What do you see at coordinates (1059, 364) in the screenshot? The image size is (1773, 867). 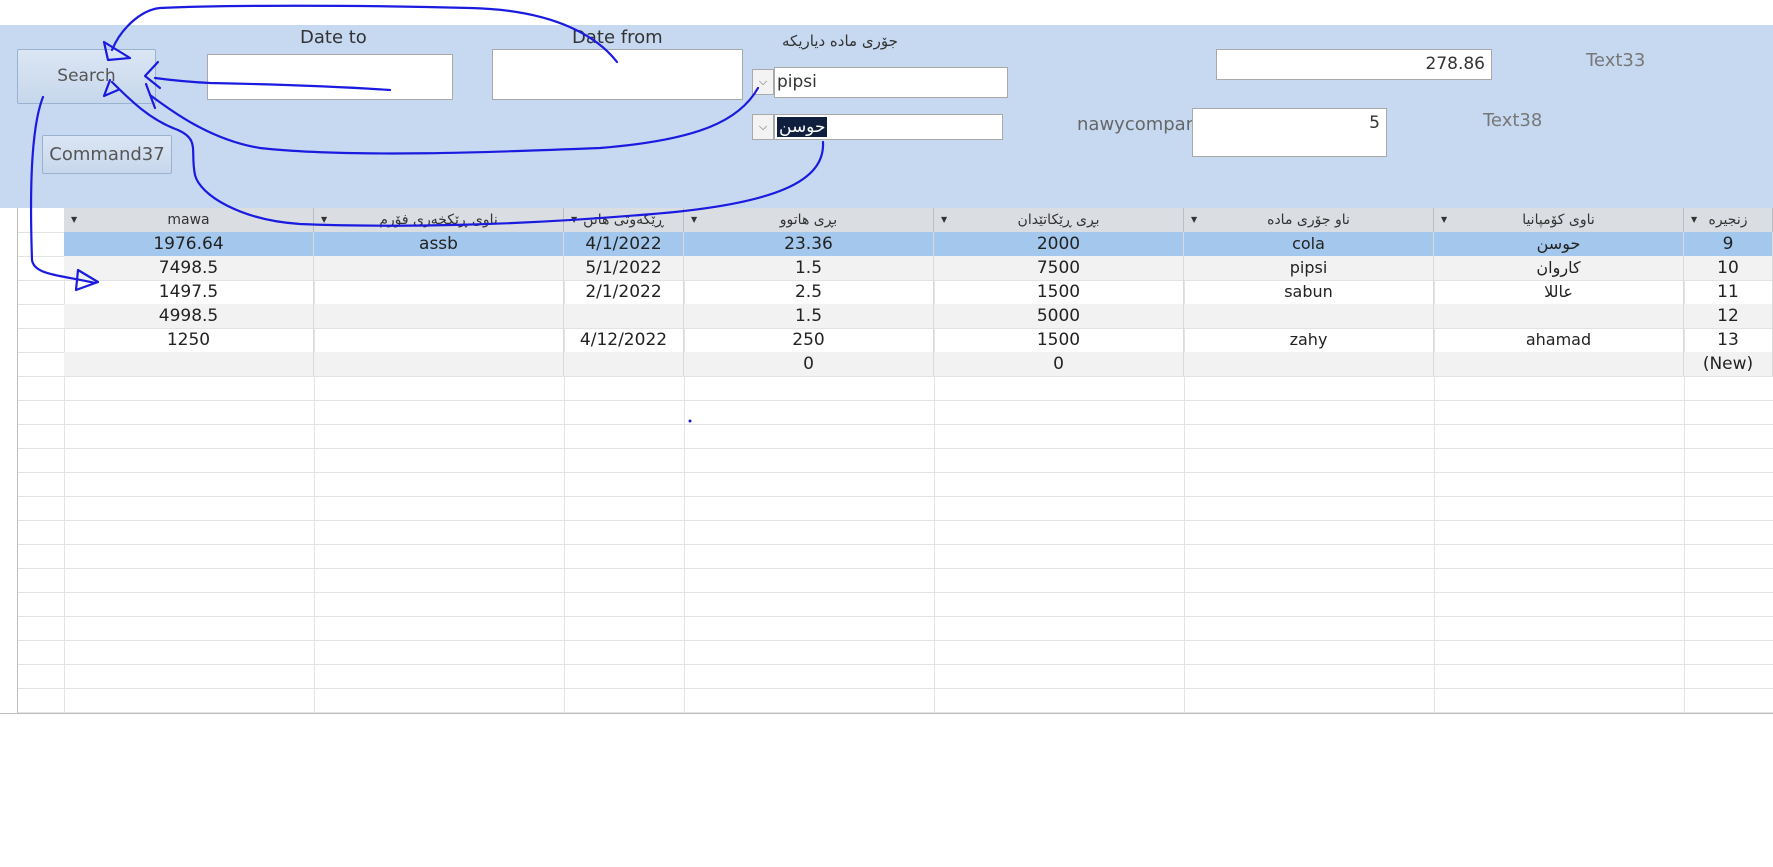 I see `column-qty-given-cell: 0` at bounding box center [1059, 364].